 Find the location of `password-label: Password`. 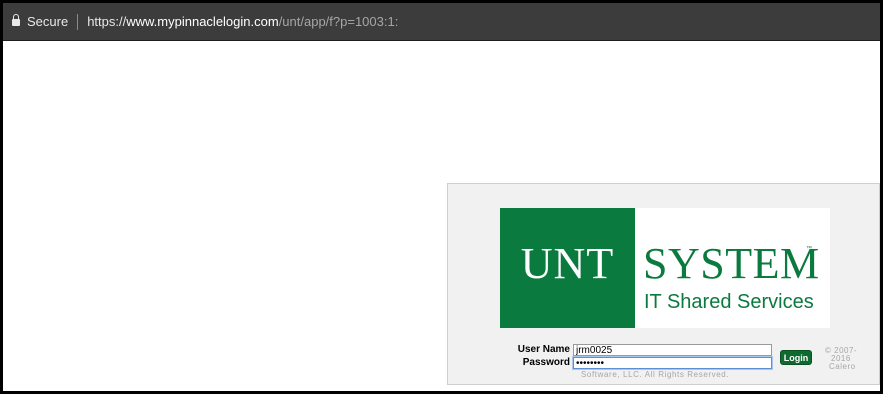

password-label: Password is located at coordinates (546, 362).